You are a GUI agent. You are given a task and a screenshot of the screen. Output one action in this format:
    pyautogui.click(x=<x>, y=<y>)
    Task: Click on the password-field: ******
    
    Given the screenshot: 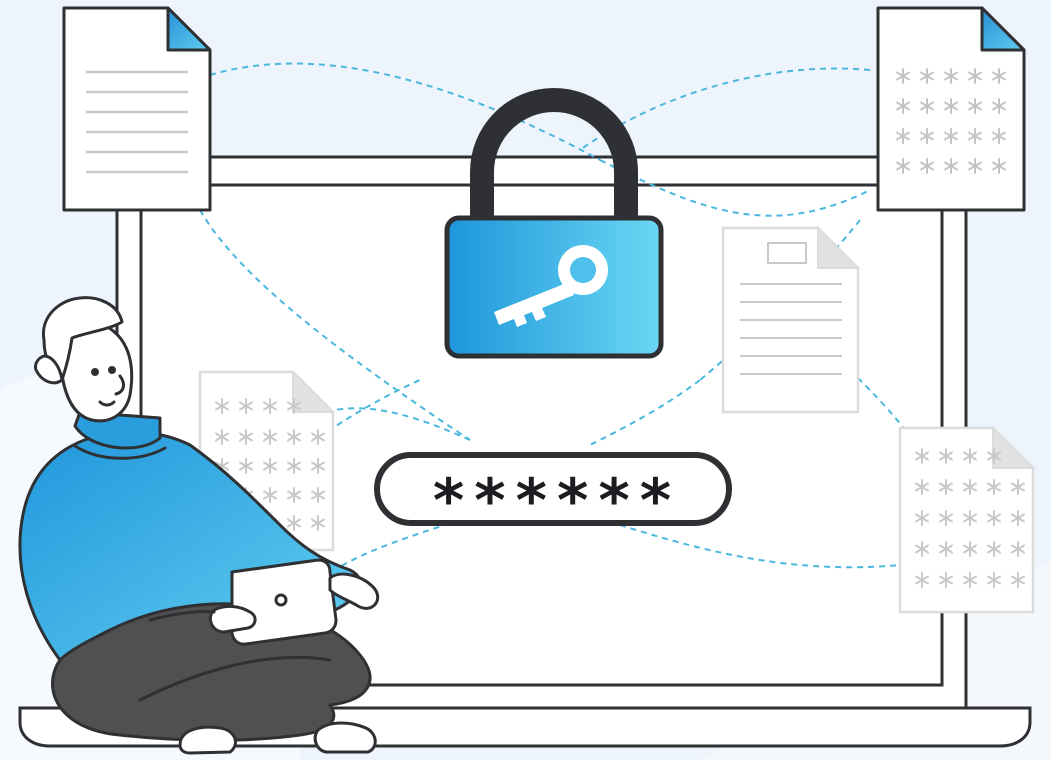 What is the action you would take?
    pyautogui.click(x=553, y=491)
    